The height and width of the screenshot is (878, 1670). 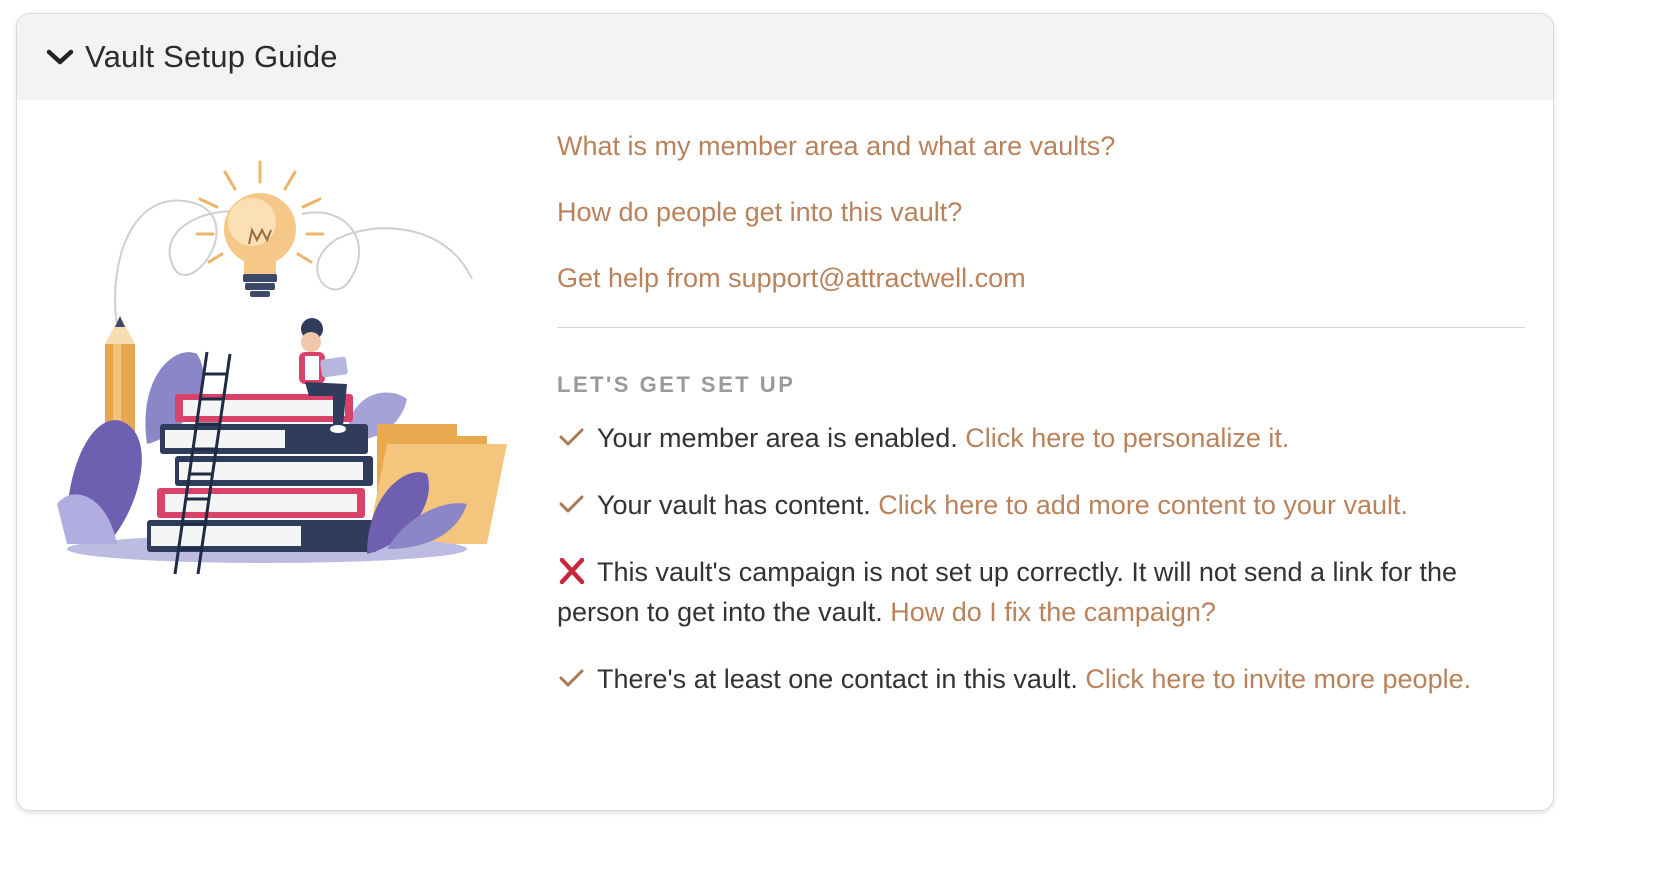 I want to click on faq-link-vault-access: How do people get into this vault?, so click(x=1041, y=212).